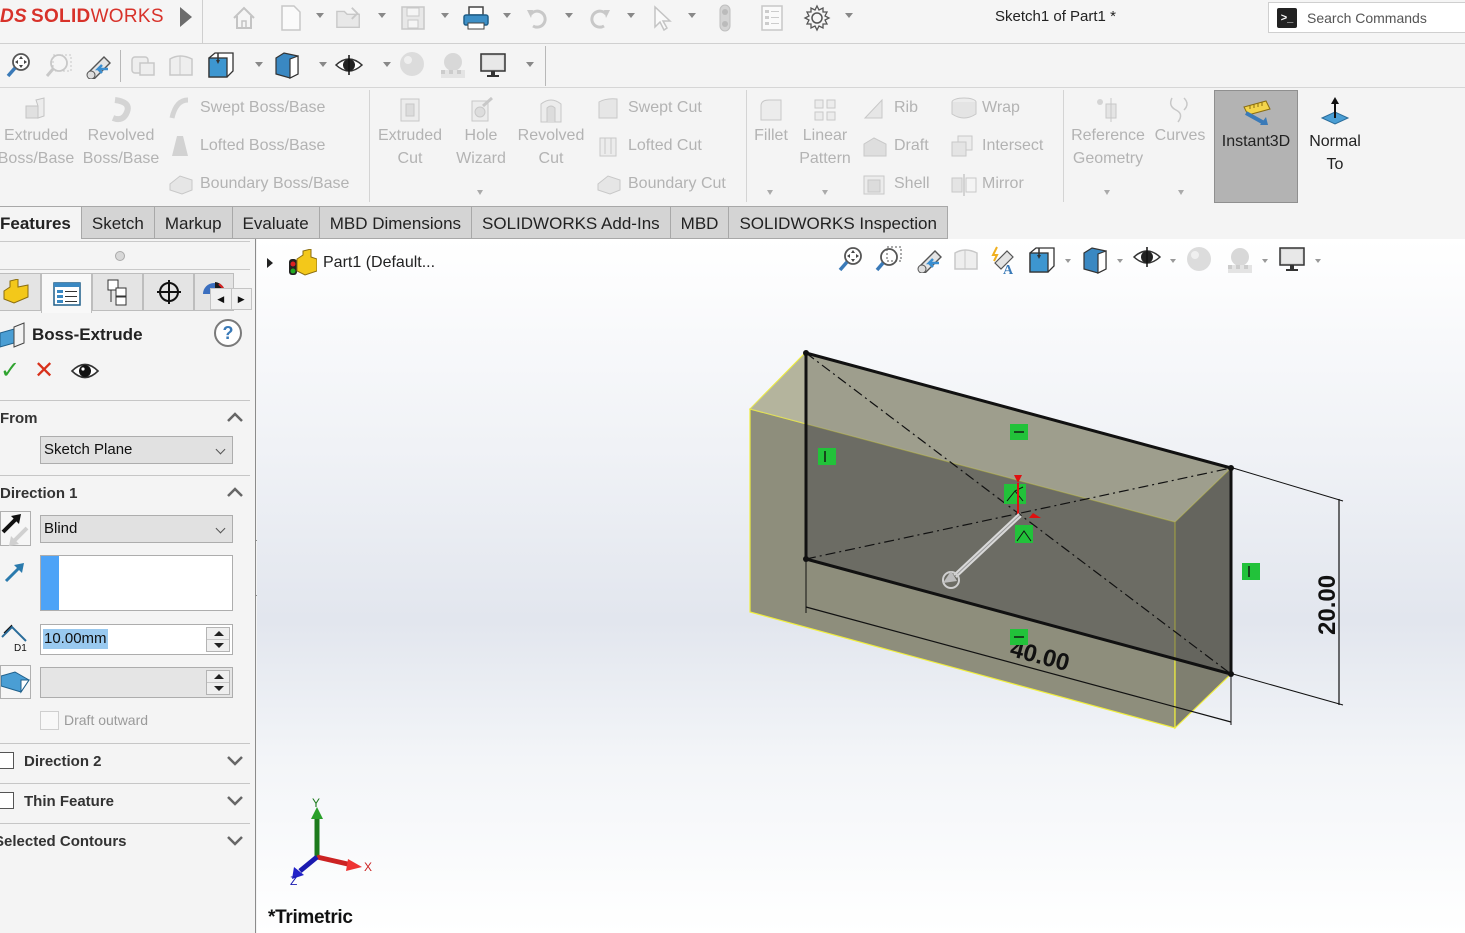 Image resolution: width=1465 pixels, height=933 pixels. What do you see at coordinates (1366, 17) in the screenshot?
I see `search-commands-input: >_ Search Commands` at bounding box center [1366, 17].